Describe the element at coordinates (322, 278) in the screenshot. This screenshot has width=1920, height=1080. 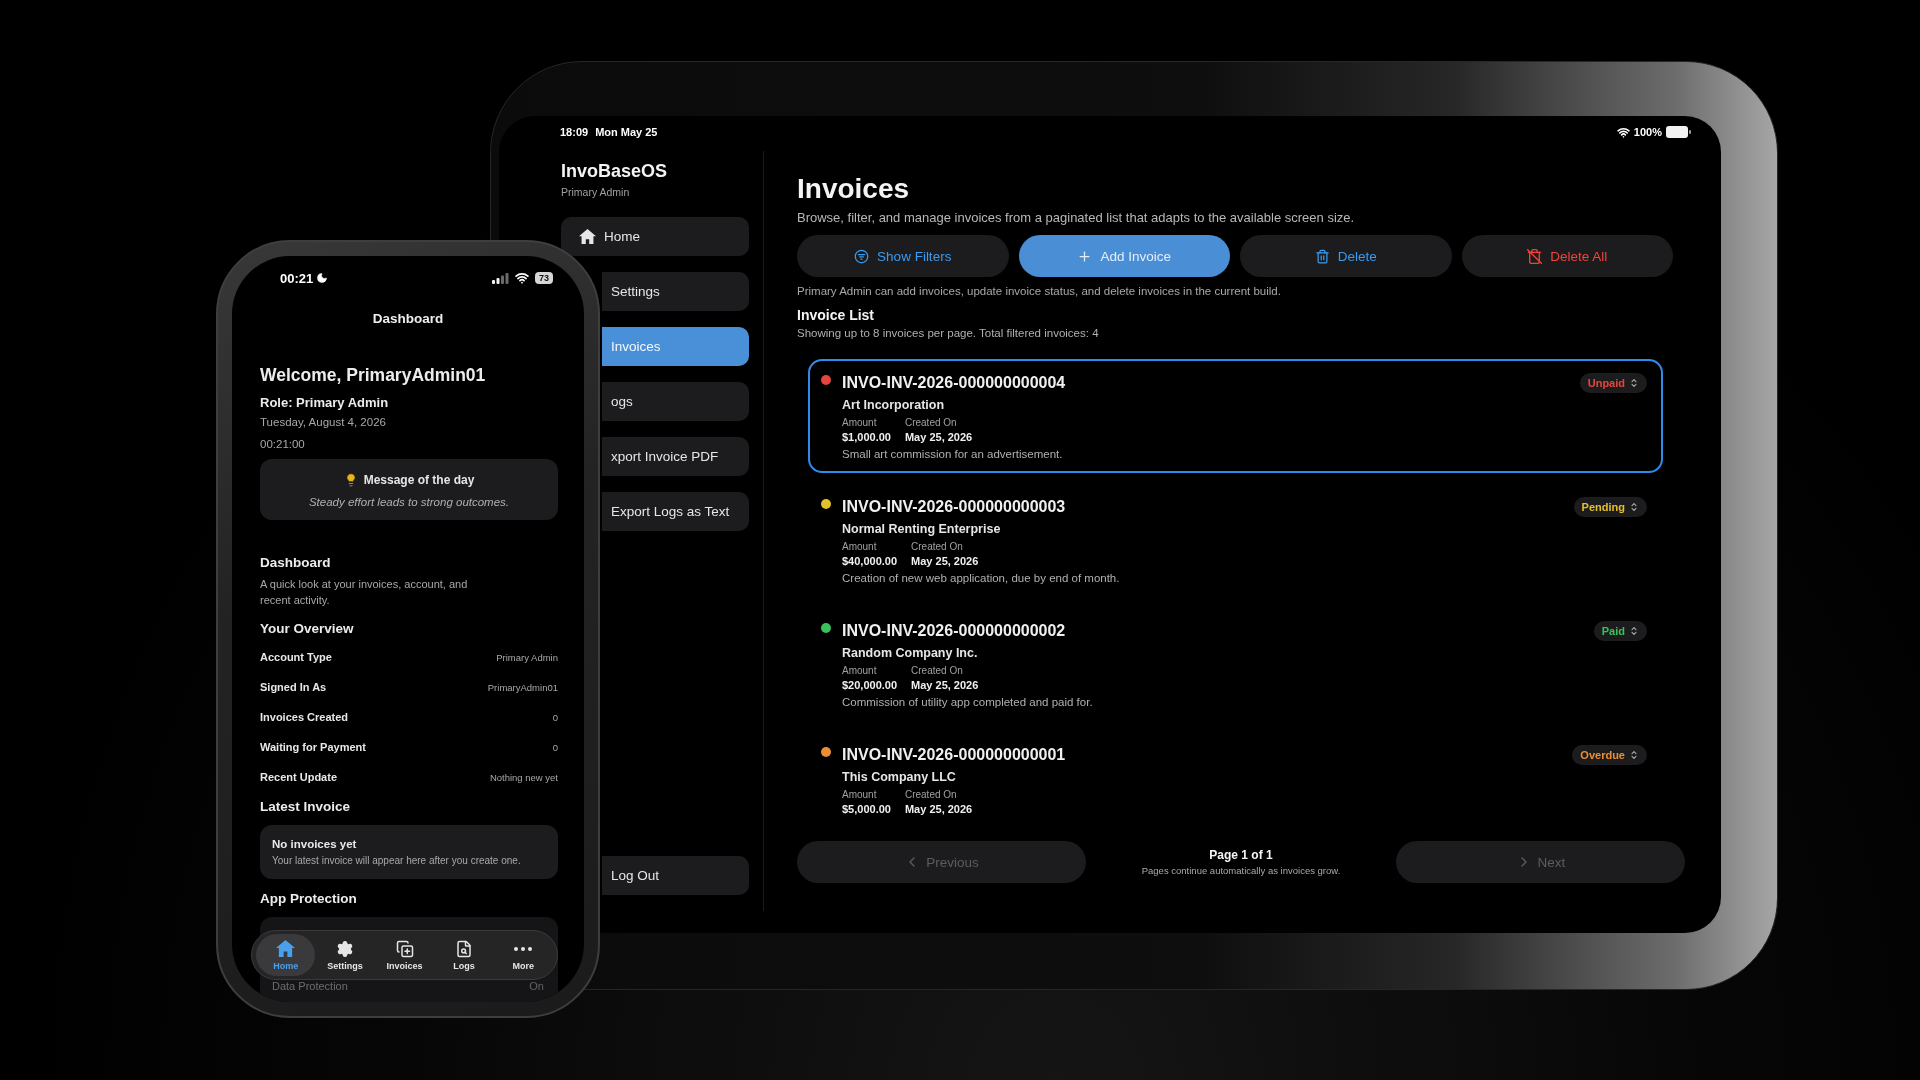
I see `moon-icon` at that location.